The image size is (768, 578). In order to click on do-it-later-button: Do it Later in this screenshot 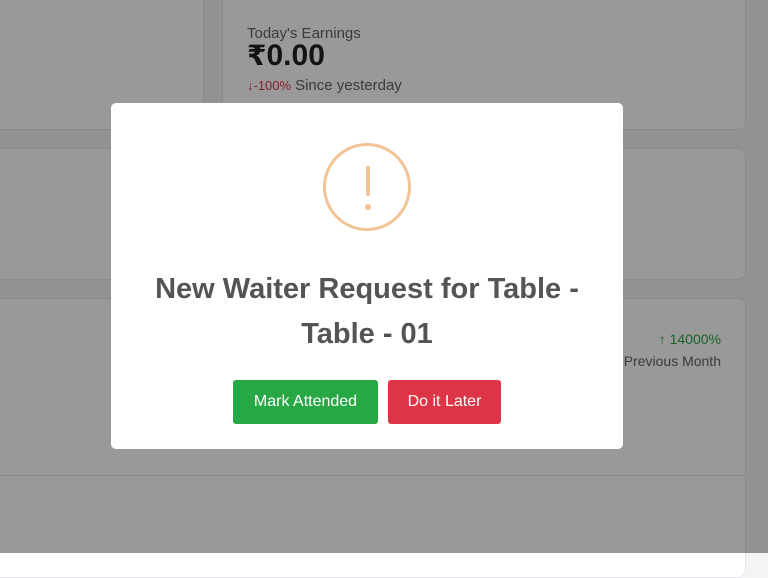, I will do `click(444, 402)`.